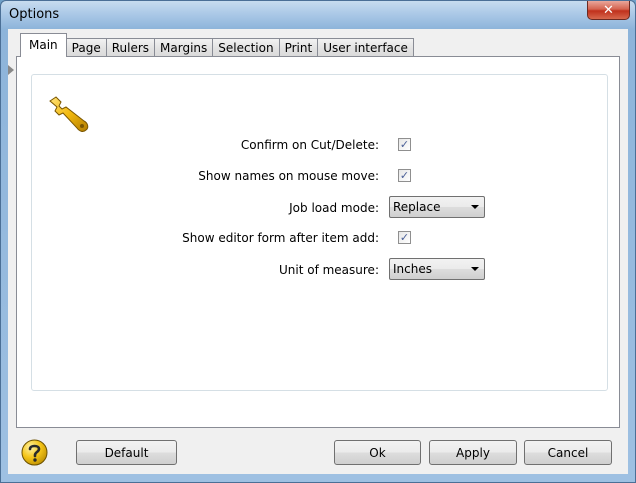 This screenshot has height=483, width=636. I want to click on side-arrow-icon, so click(11, 70).